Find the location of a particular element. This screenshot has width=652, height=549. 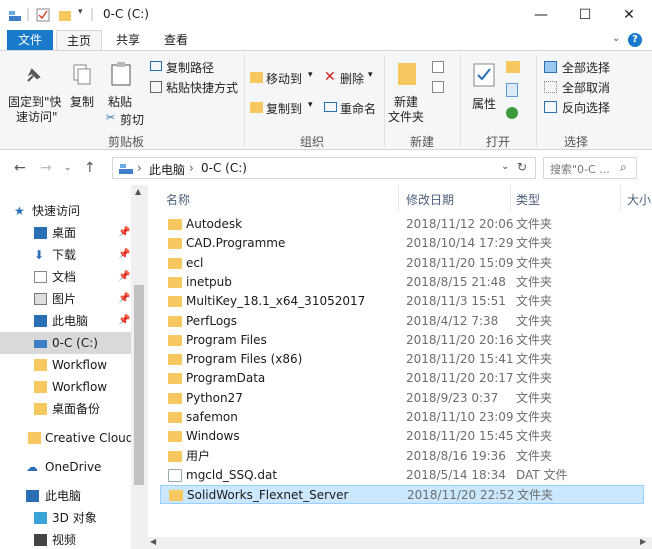

easy-access-icon is located at coordinates (438, 87).